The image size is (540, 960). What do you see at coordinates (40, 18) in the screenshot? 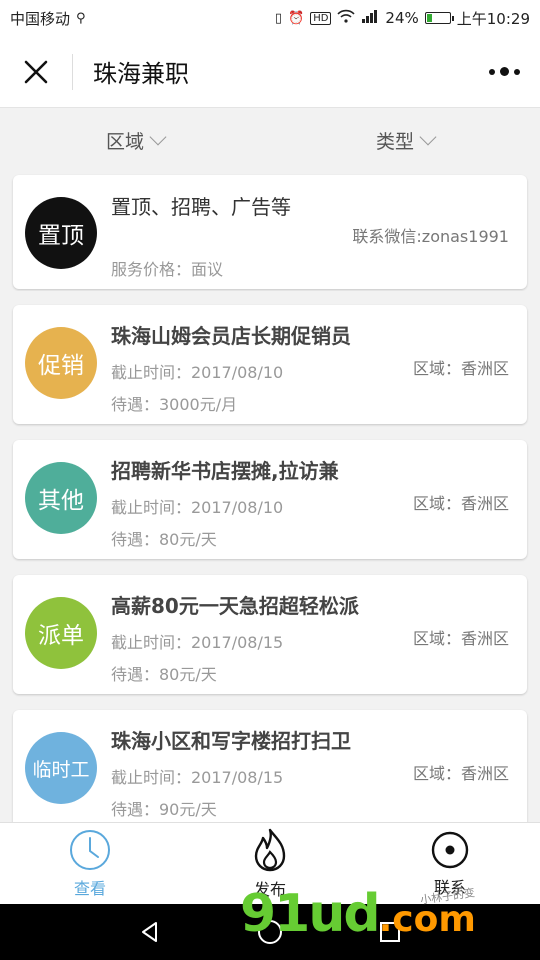
I see `carrier-label: 中国移动` at bounding box center [40, 18].